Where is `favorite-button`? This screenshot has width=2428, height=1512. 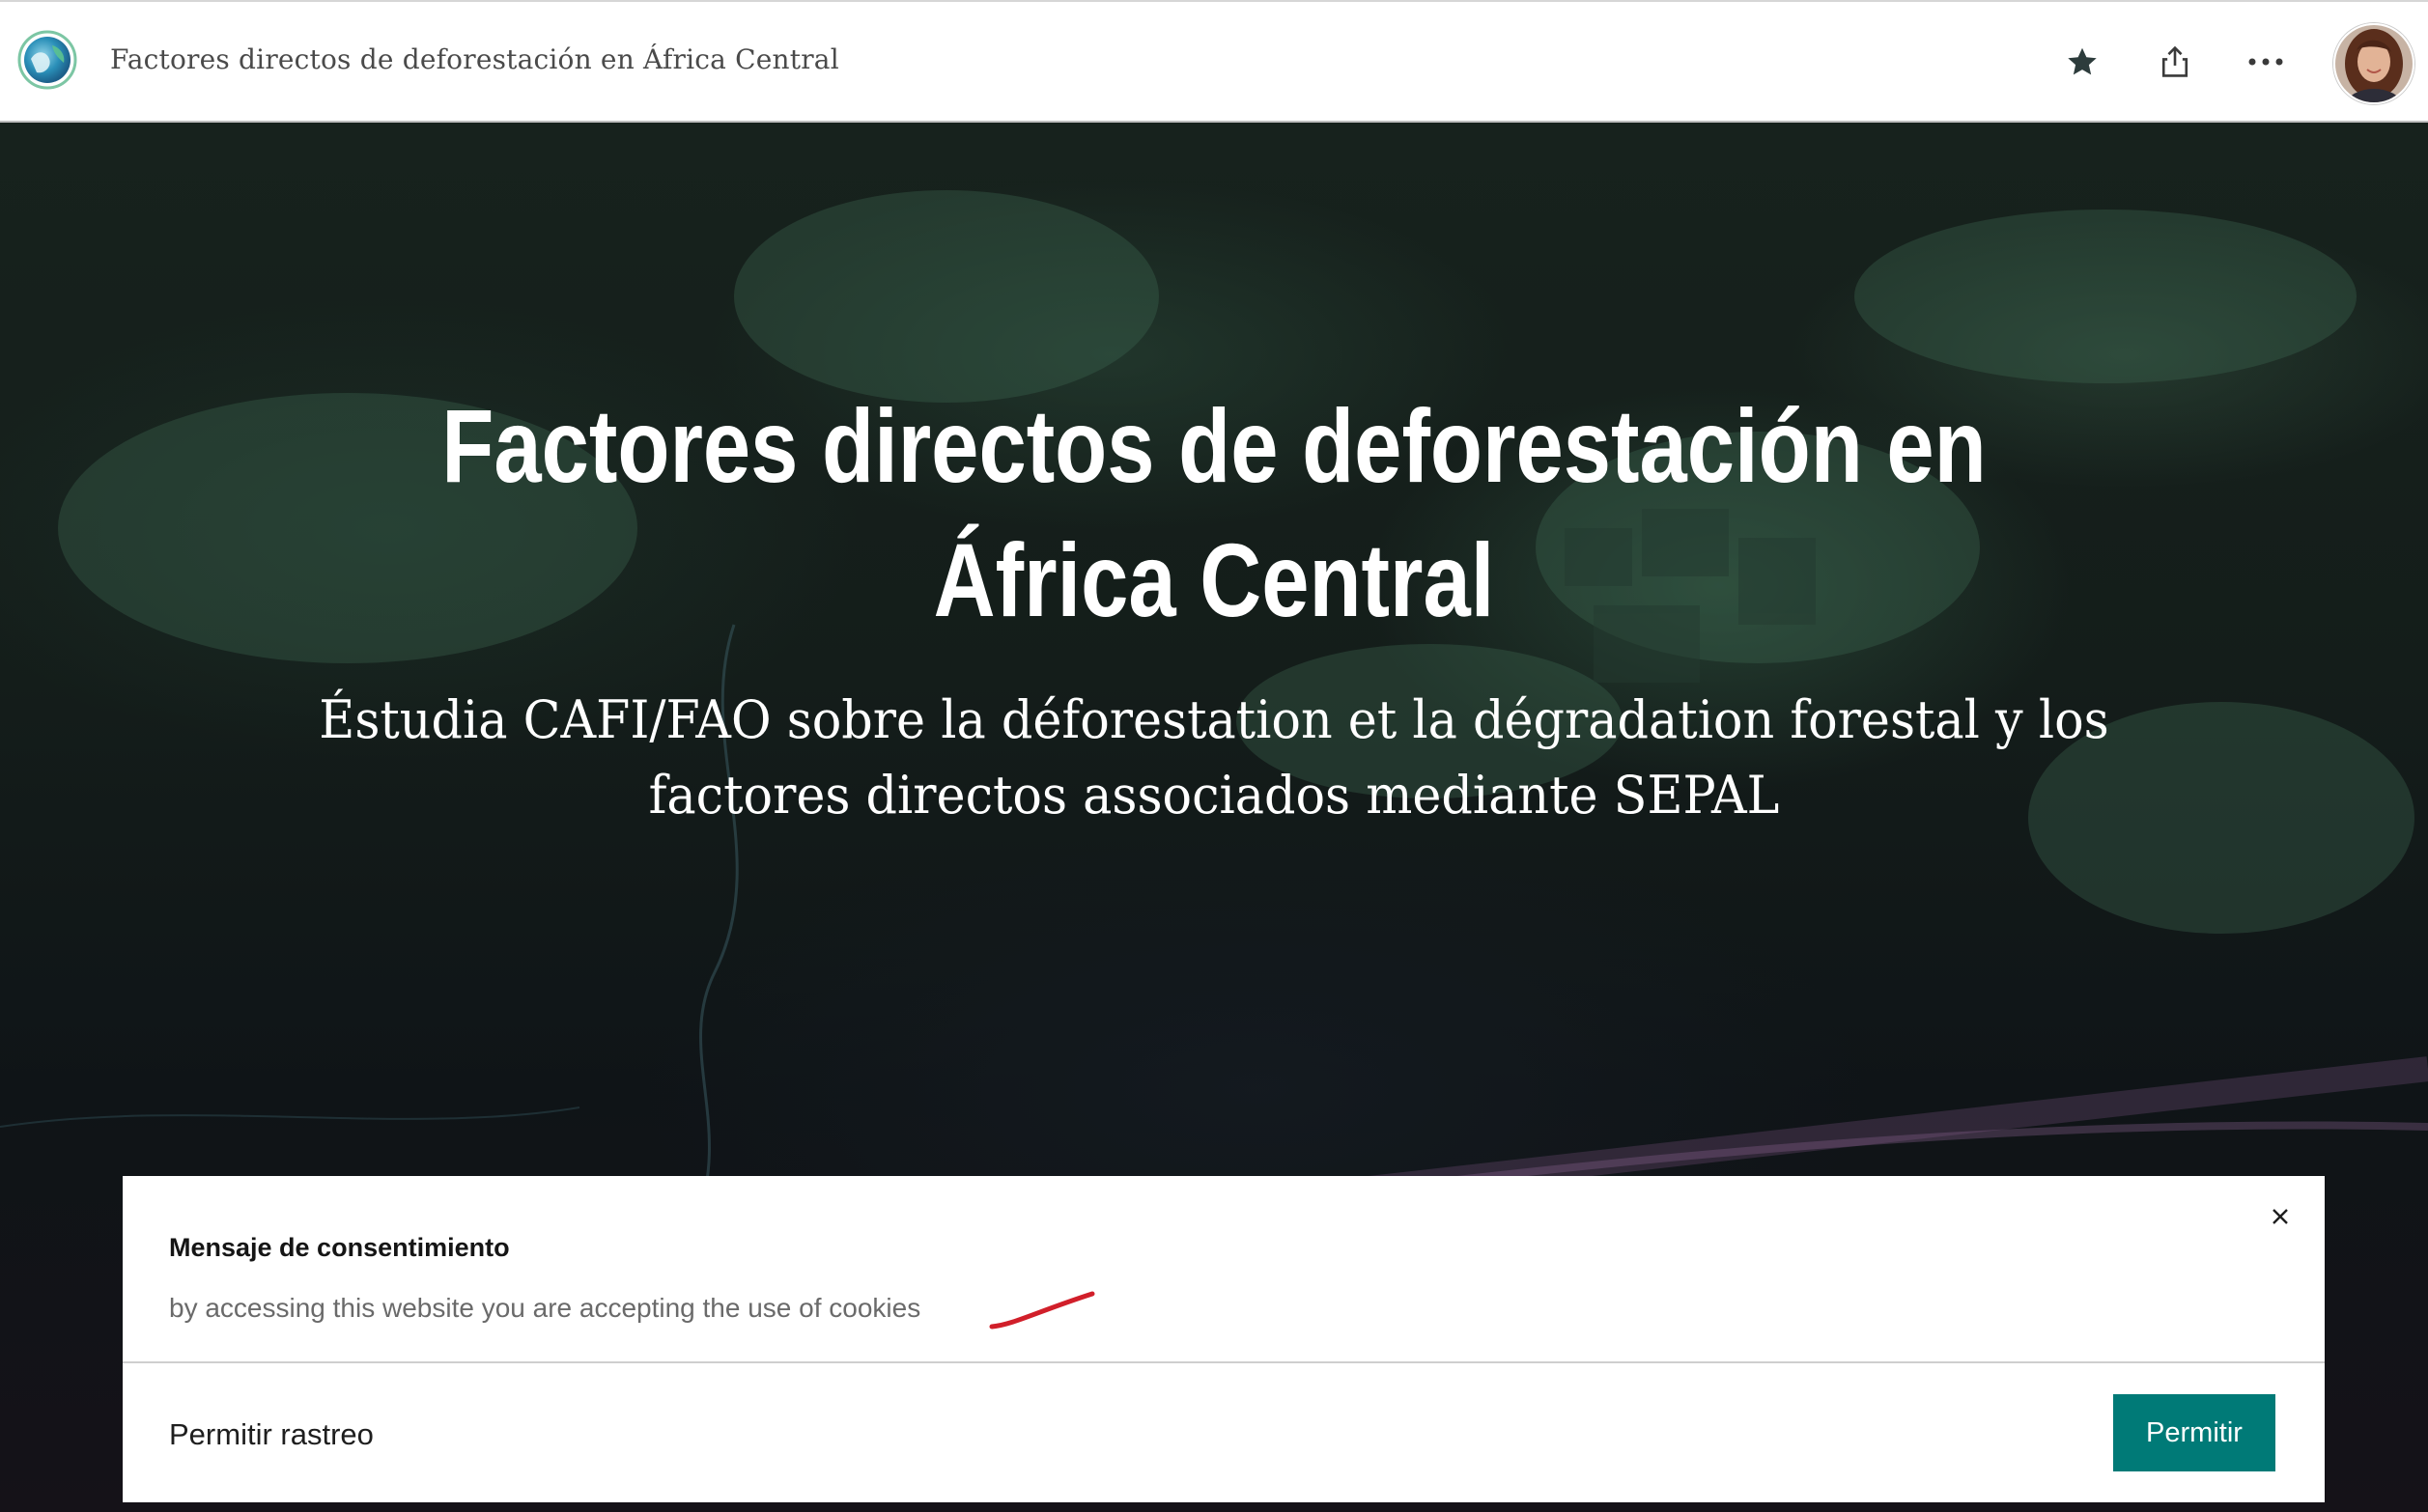 favorite-button is located at coordinates (2082, 62).